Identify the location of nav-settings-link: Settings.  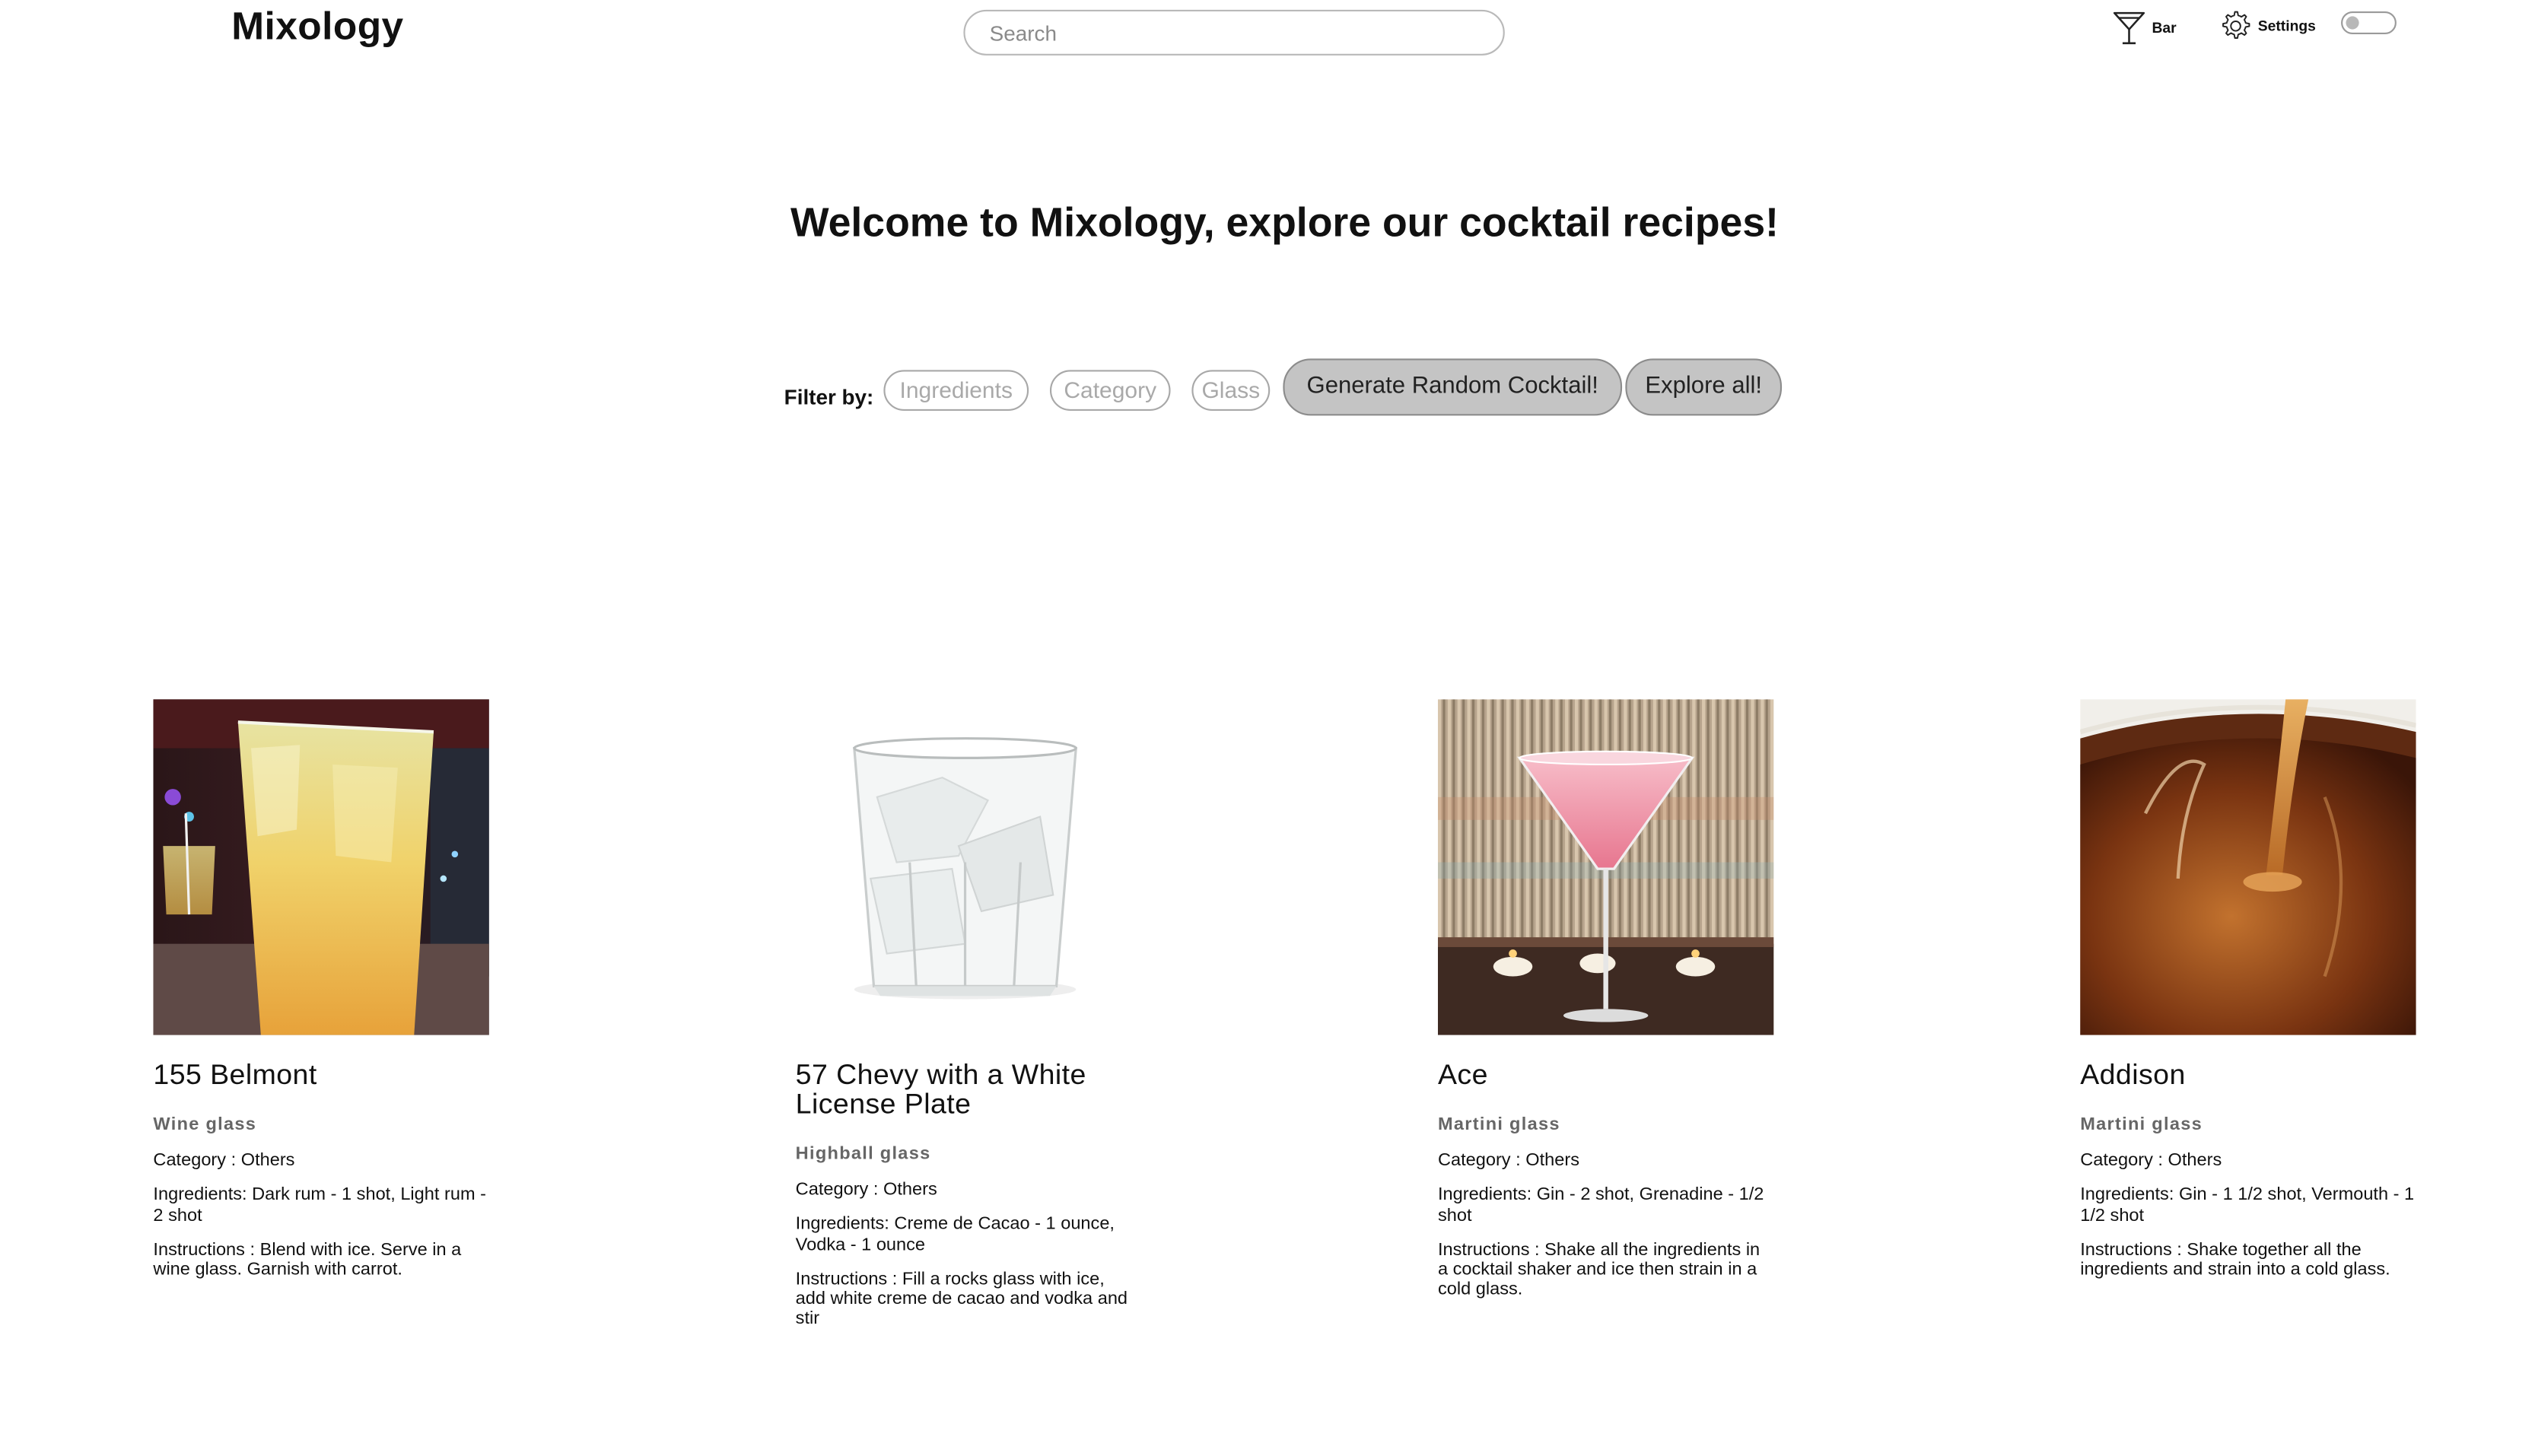
(2267, 26).